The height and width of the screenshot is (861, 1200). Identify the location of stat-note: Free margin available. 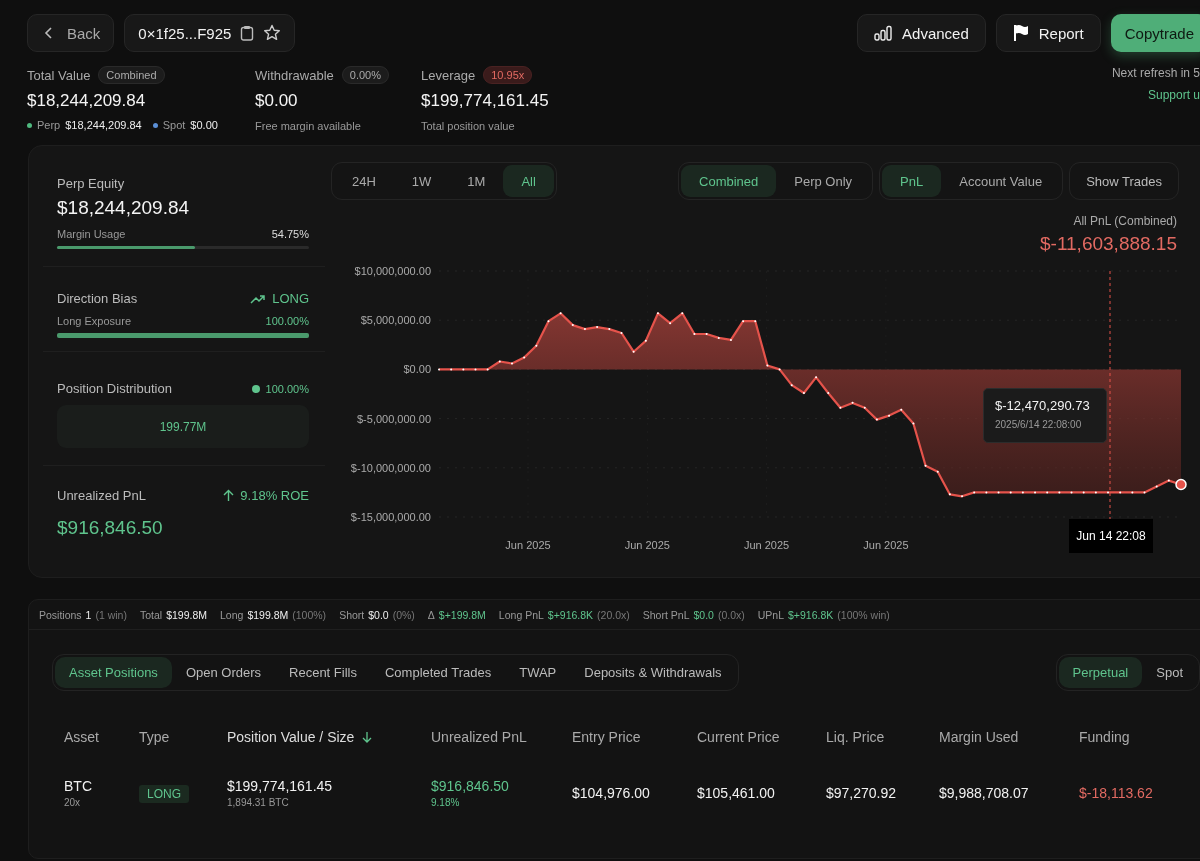
(308, 126).